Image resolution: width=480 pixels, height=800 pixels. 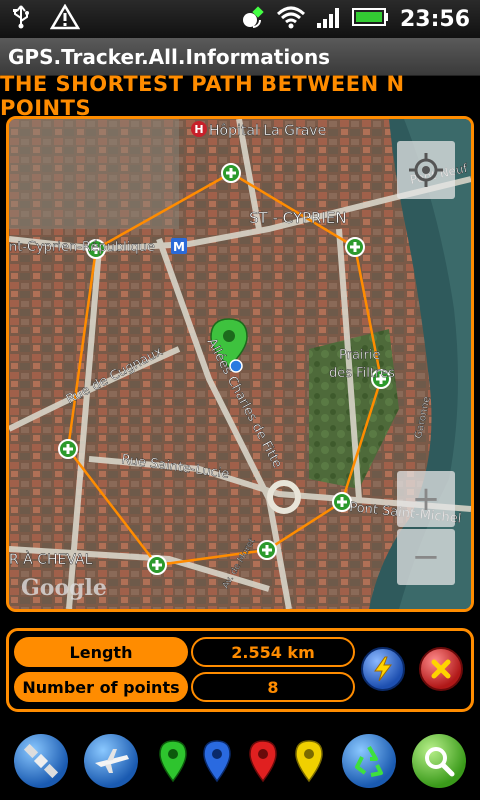 What do you see at coordinates (101, 652) in the screenshot?
I see `length-label: Length` at bounding box center [101, 652].